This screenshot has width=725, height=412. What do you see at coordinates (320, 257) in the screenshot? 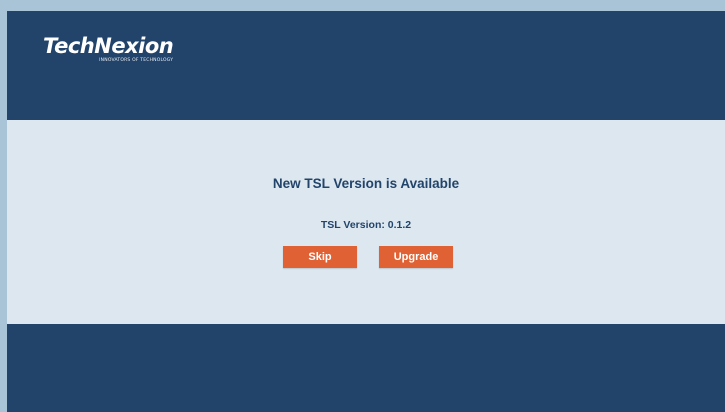
I see `skip-button: Skip` at bounding box center [320, 257].